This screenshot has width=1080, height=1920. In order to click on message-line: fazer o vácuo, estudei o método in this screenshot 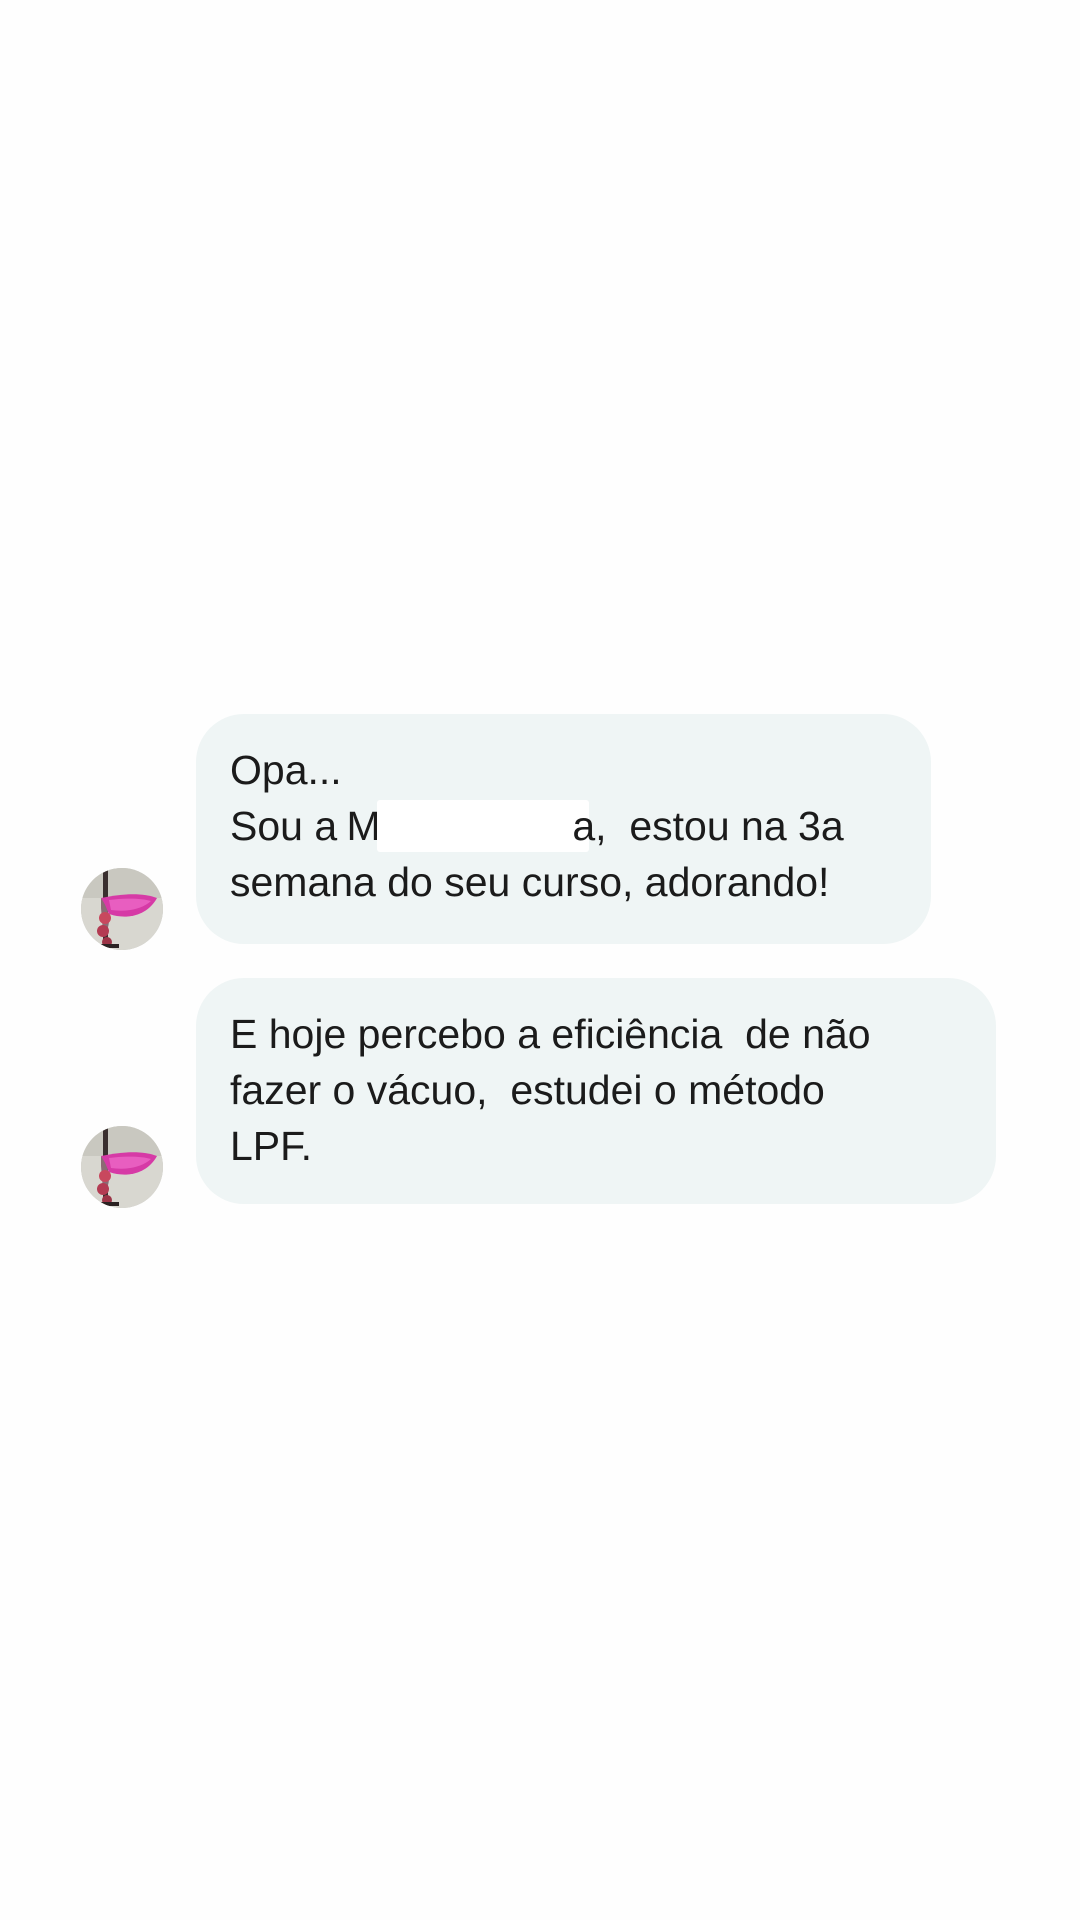, I will do `click(527, 1090)`.